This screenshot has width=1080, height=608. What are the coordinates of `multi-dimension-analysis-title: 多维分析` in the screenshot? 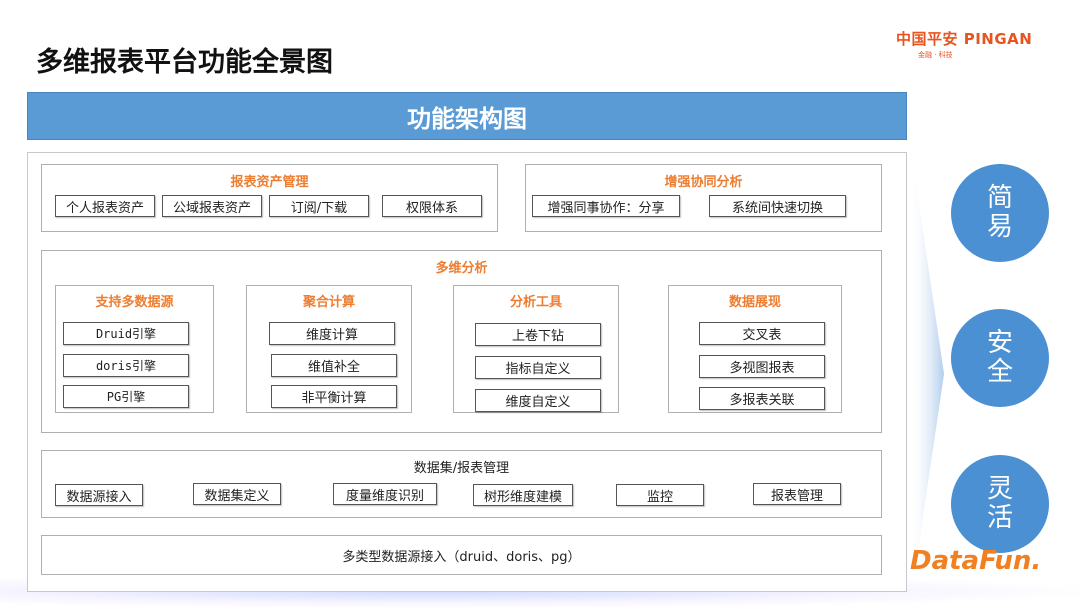 It's located at (461, 268).